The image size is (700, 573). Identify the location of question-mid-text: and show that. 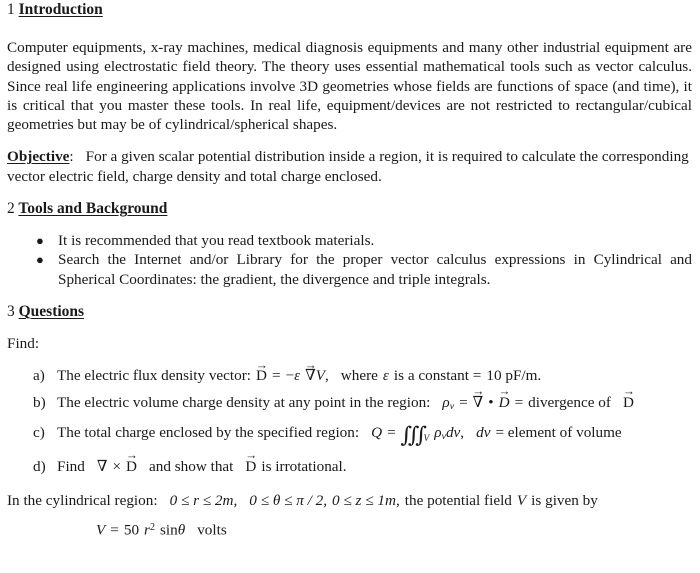
(191, 466).